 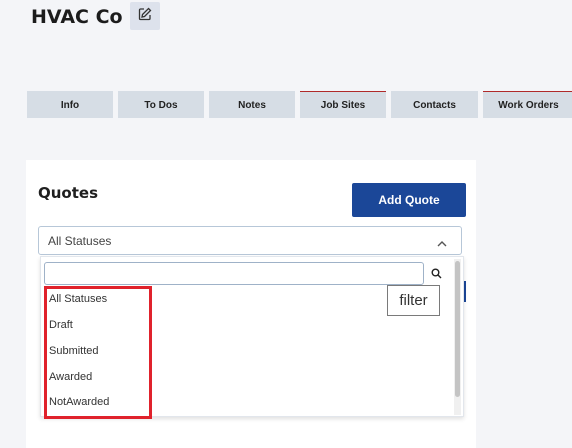 I want to click on option-awarded: Awarded, so click(x=70, y=377).